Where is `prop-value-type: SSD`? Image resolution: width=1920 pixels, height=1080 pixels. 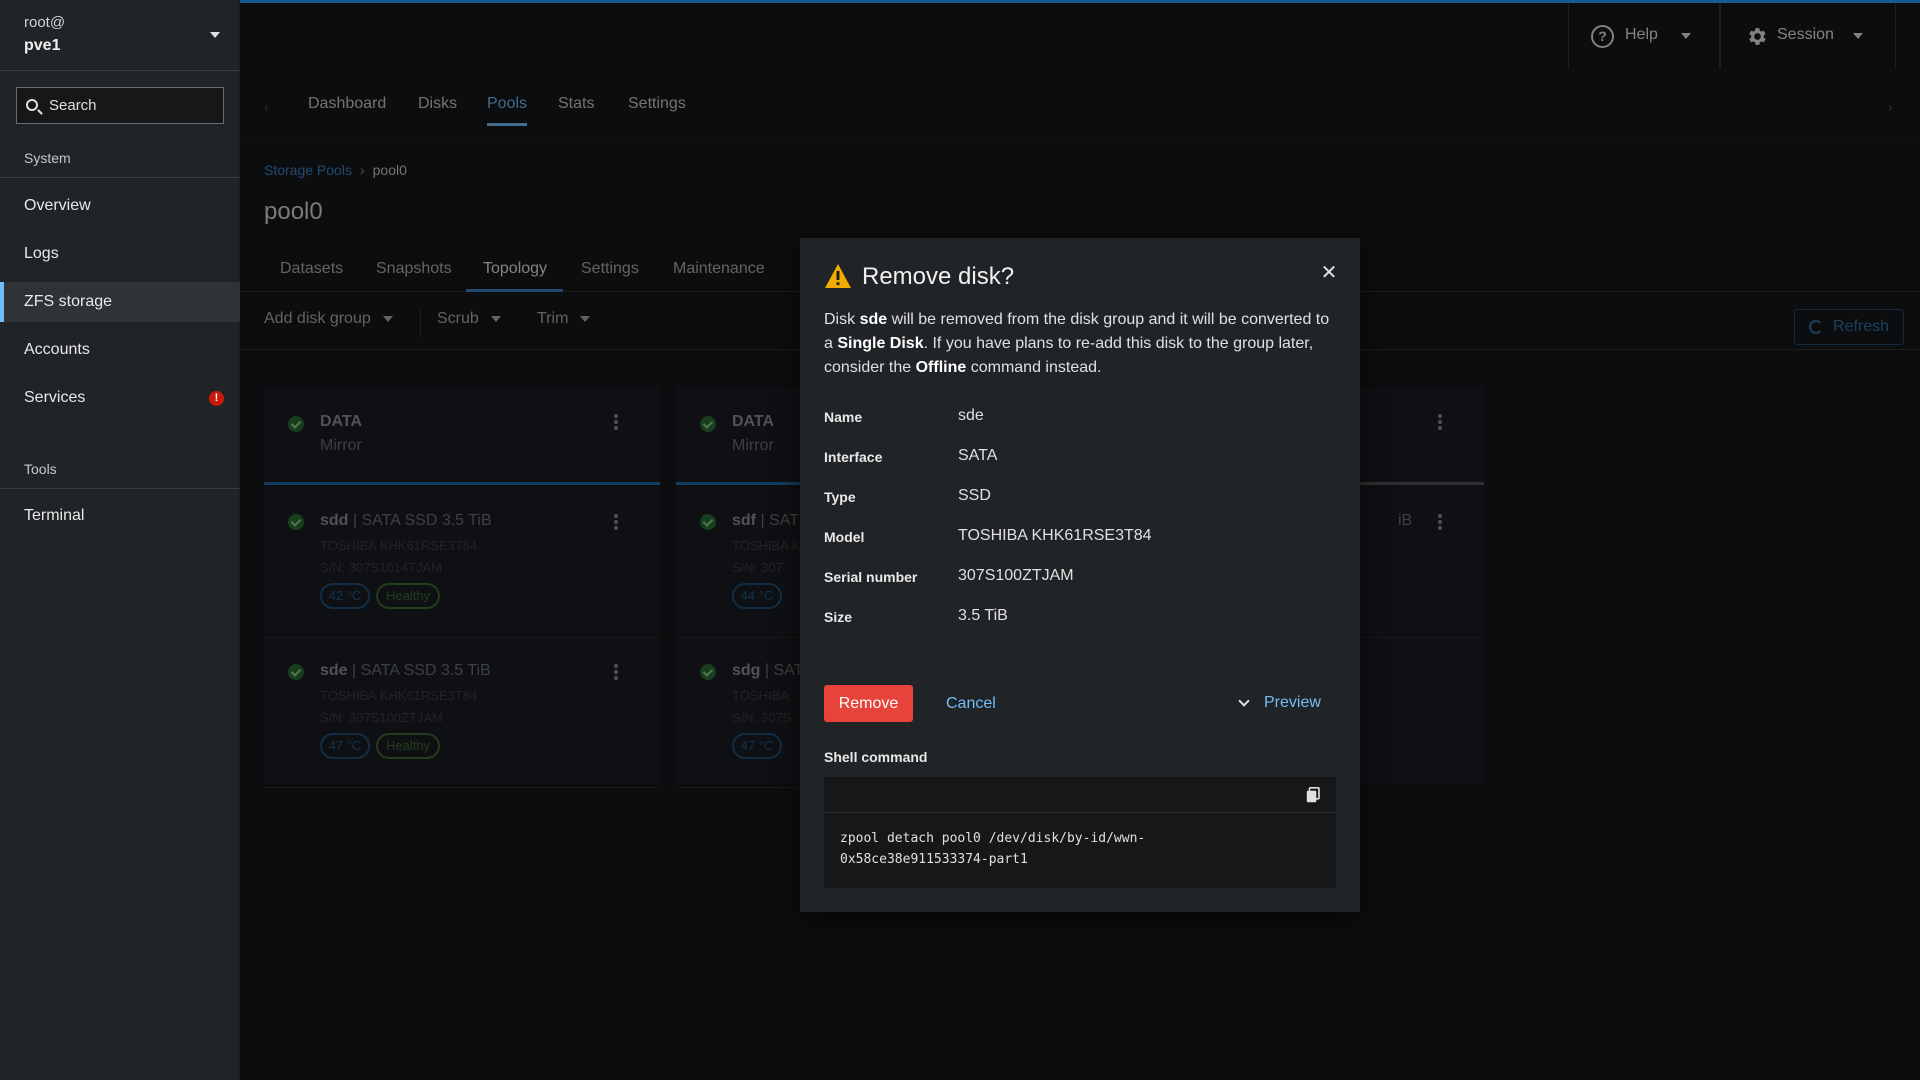 prop-value-type: SSD is located at coordinates (974, 495).